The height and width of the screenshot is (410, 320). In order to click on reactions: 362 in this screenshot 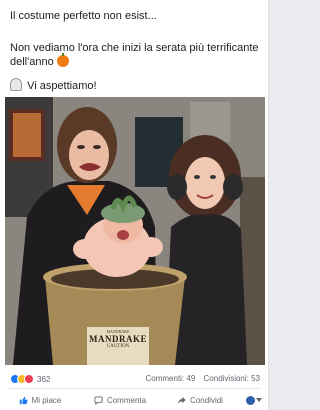, I will do `click(30, 379)`.